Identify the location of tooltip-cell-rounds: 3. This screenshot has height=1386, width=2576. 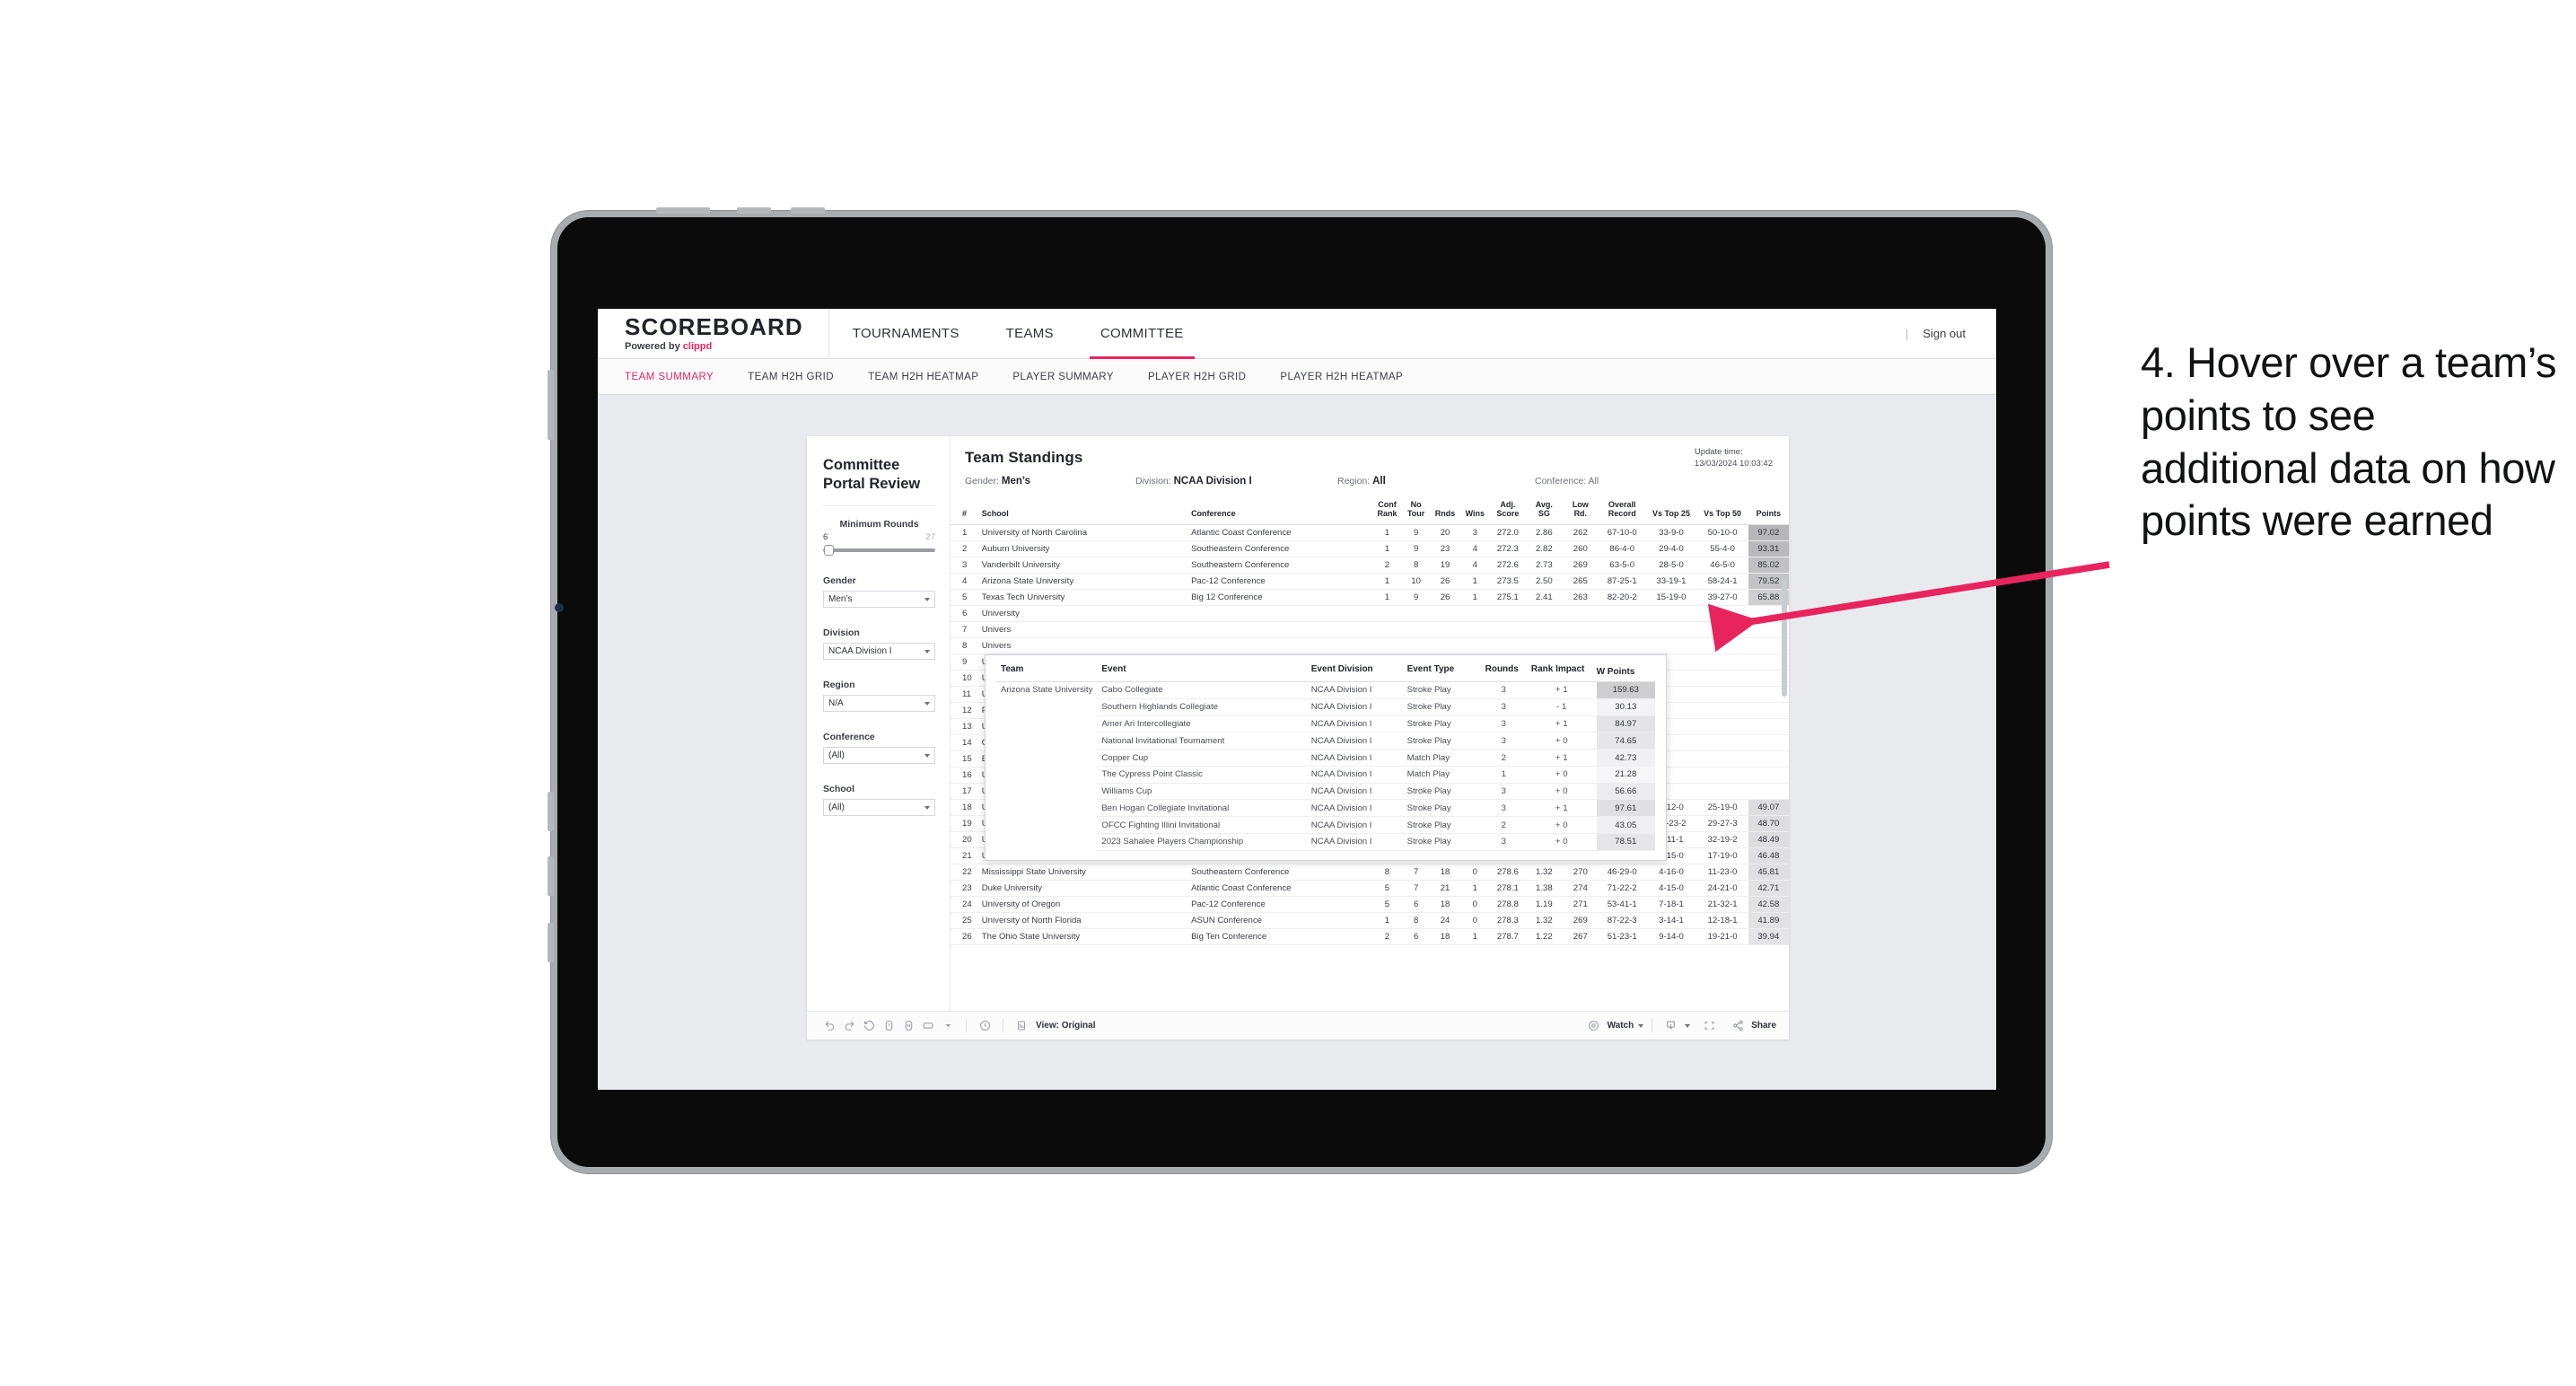
(1503, 792).